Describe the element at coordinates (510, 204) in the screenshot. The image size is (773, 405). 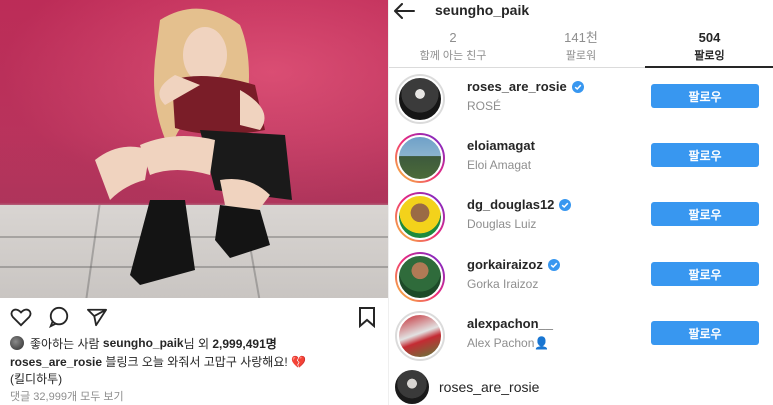
I see `user-handle: dg_douglas12` at that location.